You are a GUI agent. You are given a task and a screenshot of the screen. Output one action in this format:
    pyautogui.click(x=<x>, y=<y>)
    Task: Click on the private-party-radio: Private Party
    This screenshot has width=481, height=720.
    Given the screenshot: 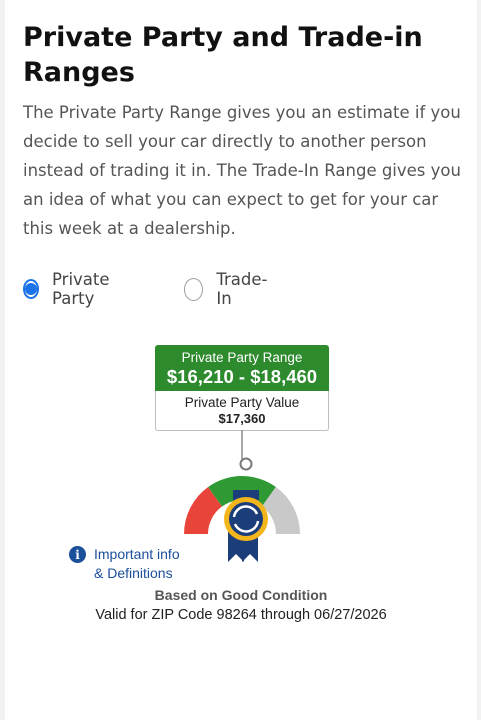 What is the action you would take?
    pyautogui.click(x=68, y=289)
    